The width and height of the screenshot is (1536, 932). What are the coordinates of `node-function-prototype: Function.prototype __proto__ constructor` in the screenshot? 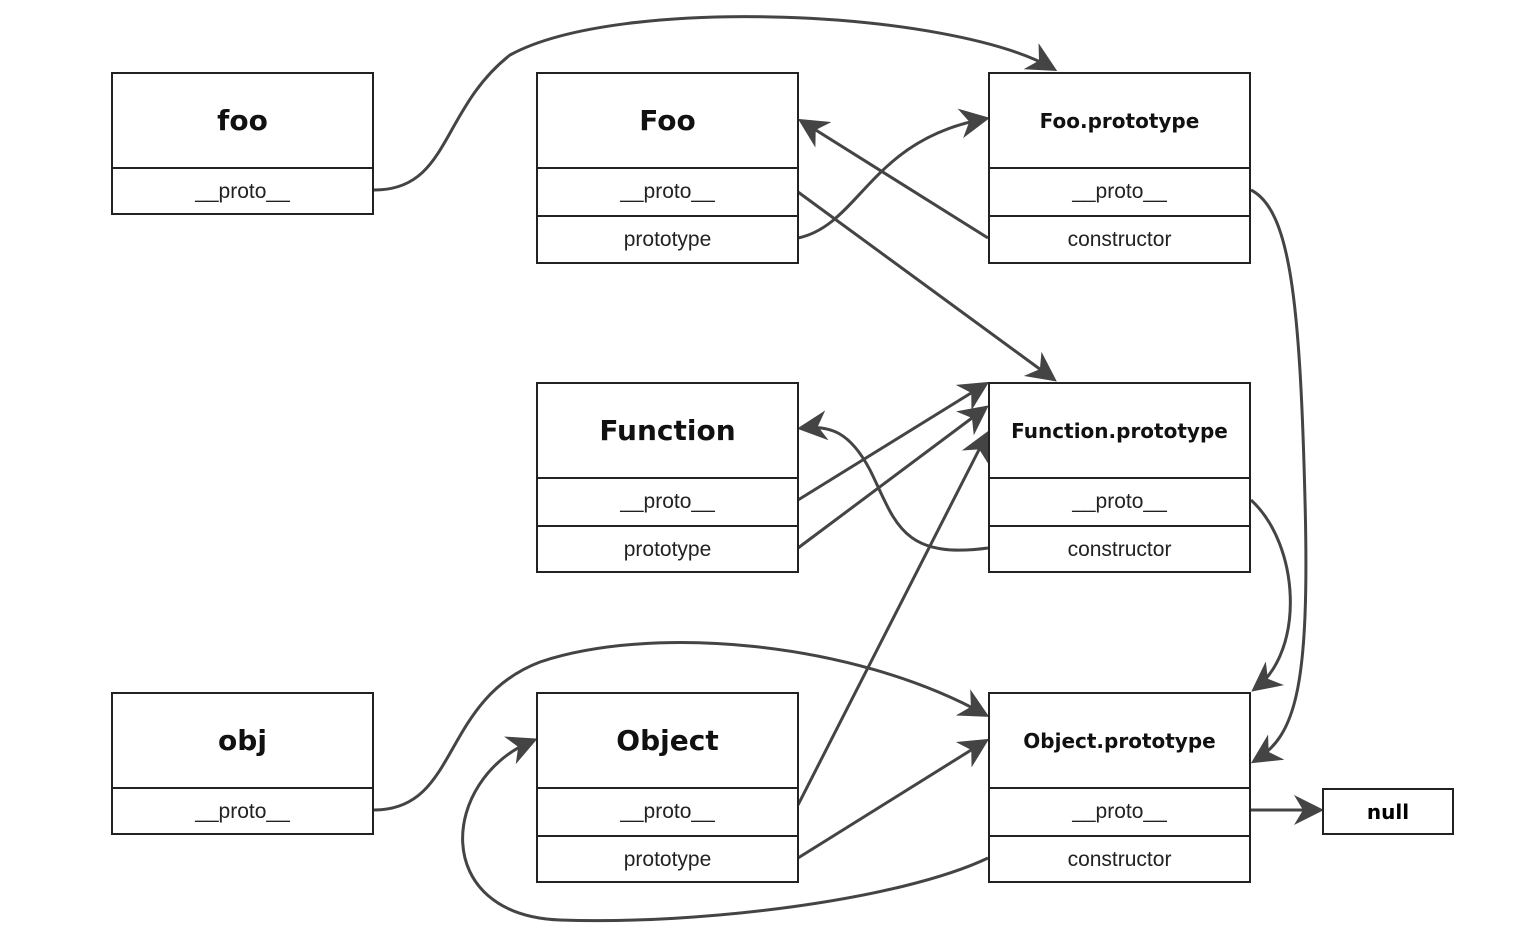 It's located at (1119, 477).